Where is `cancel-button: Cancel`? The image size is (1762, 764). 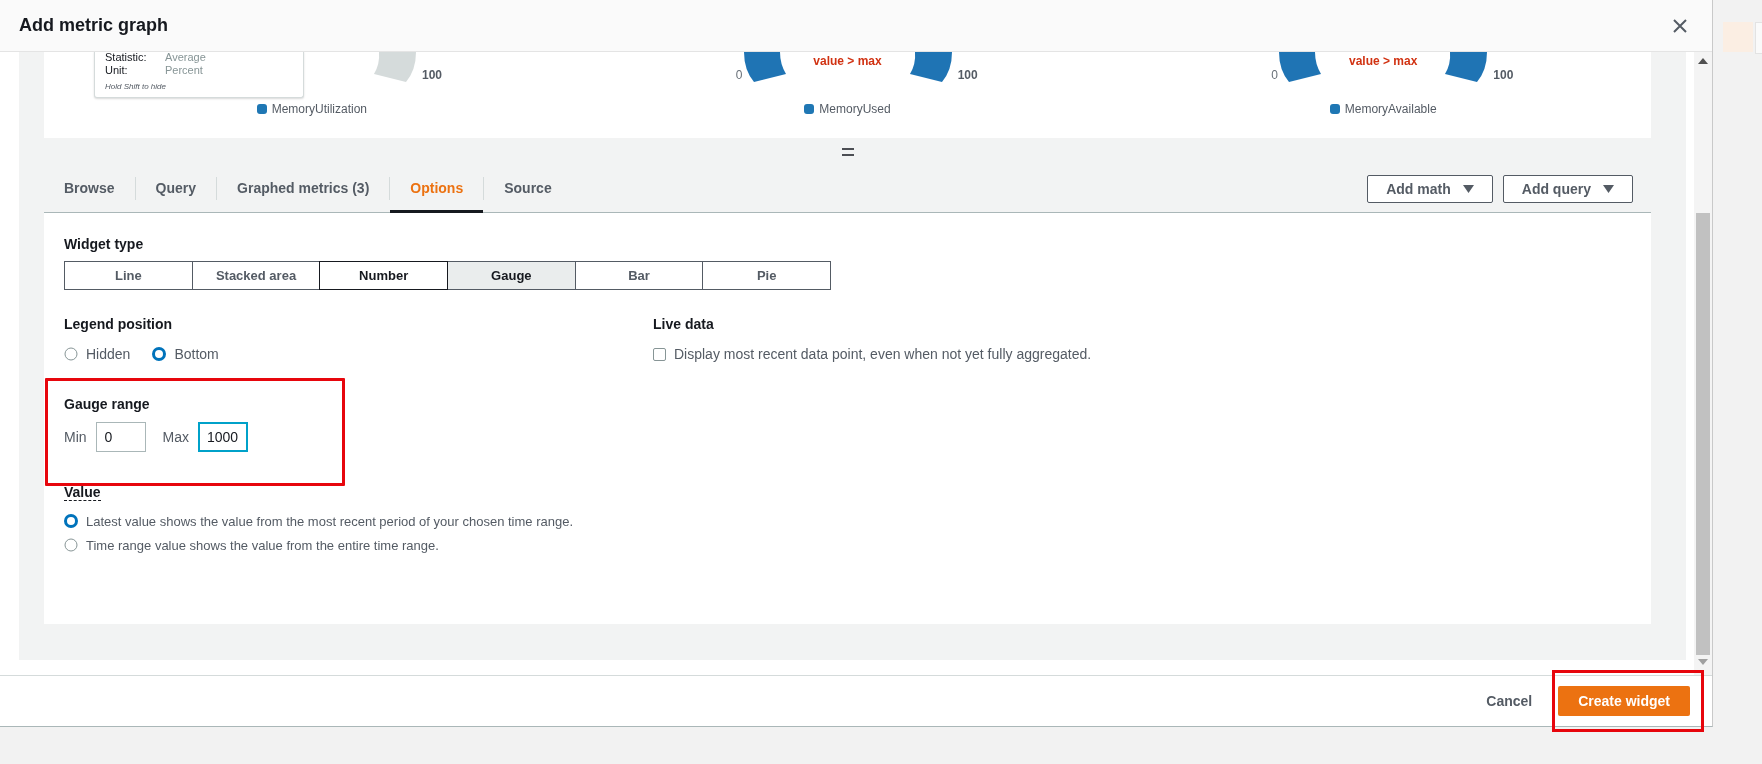
cancel-button: Cancel is located at coordinates (1509, 701).